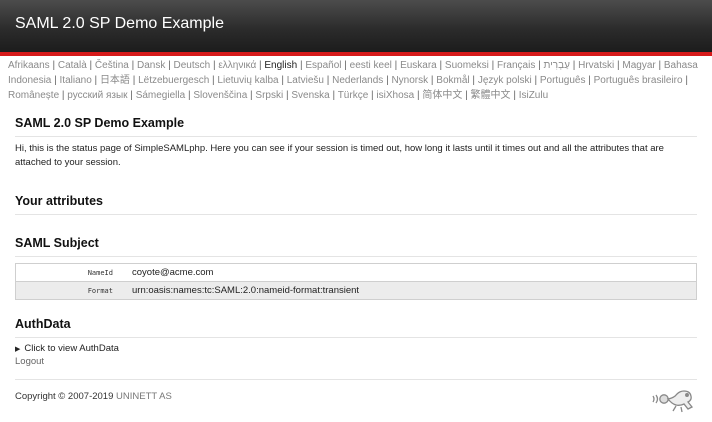 This screenshot has width=712, height=422. What do you see at coordinates (73, 272) in the screenshot?
I see `attribute-key: NameId` at bounding box center [73, 272].